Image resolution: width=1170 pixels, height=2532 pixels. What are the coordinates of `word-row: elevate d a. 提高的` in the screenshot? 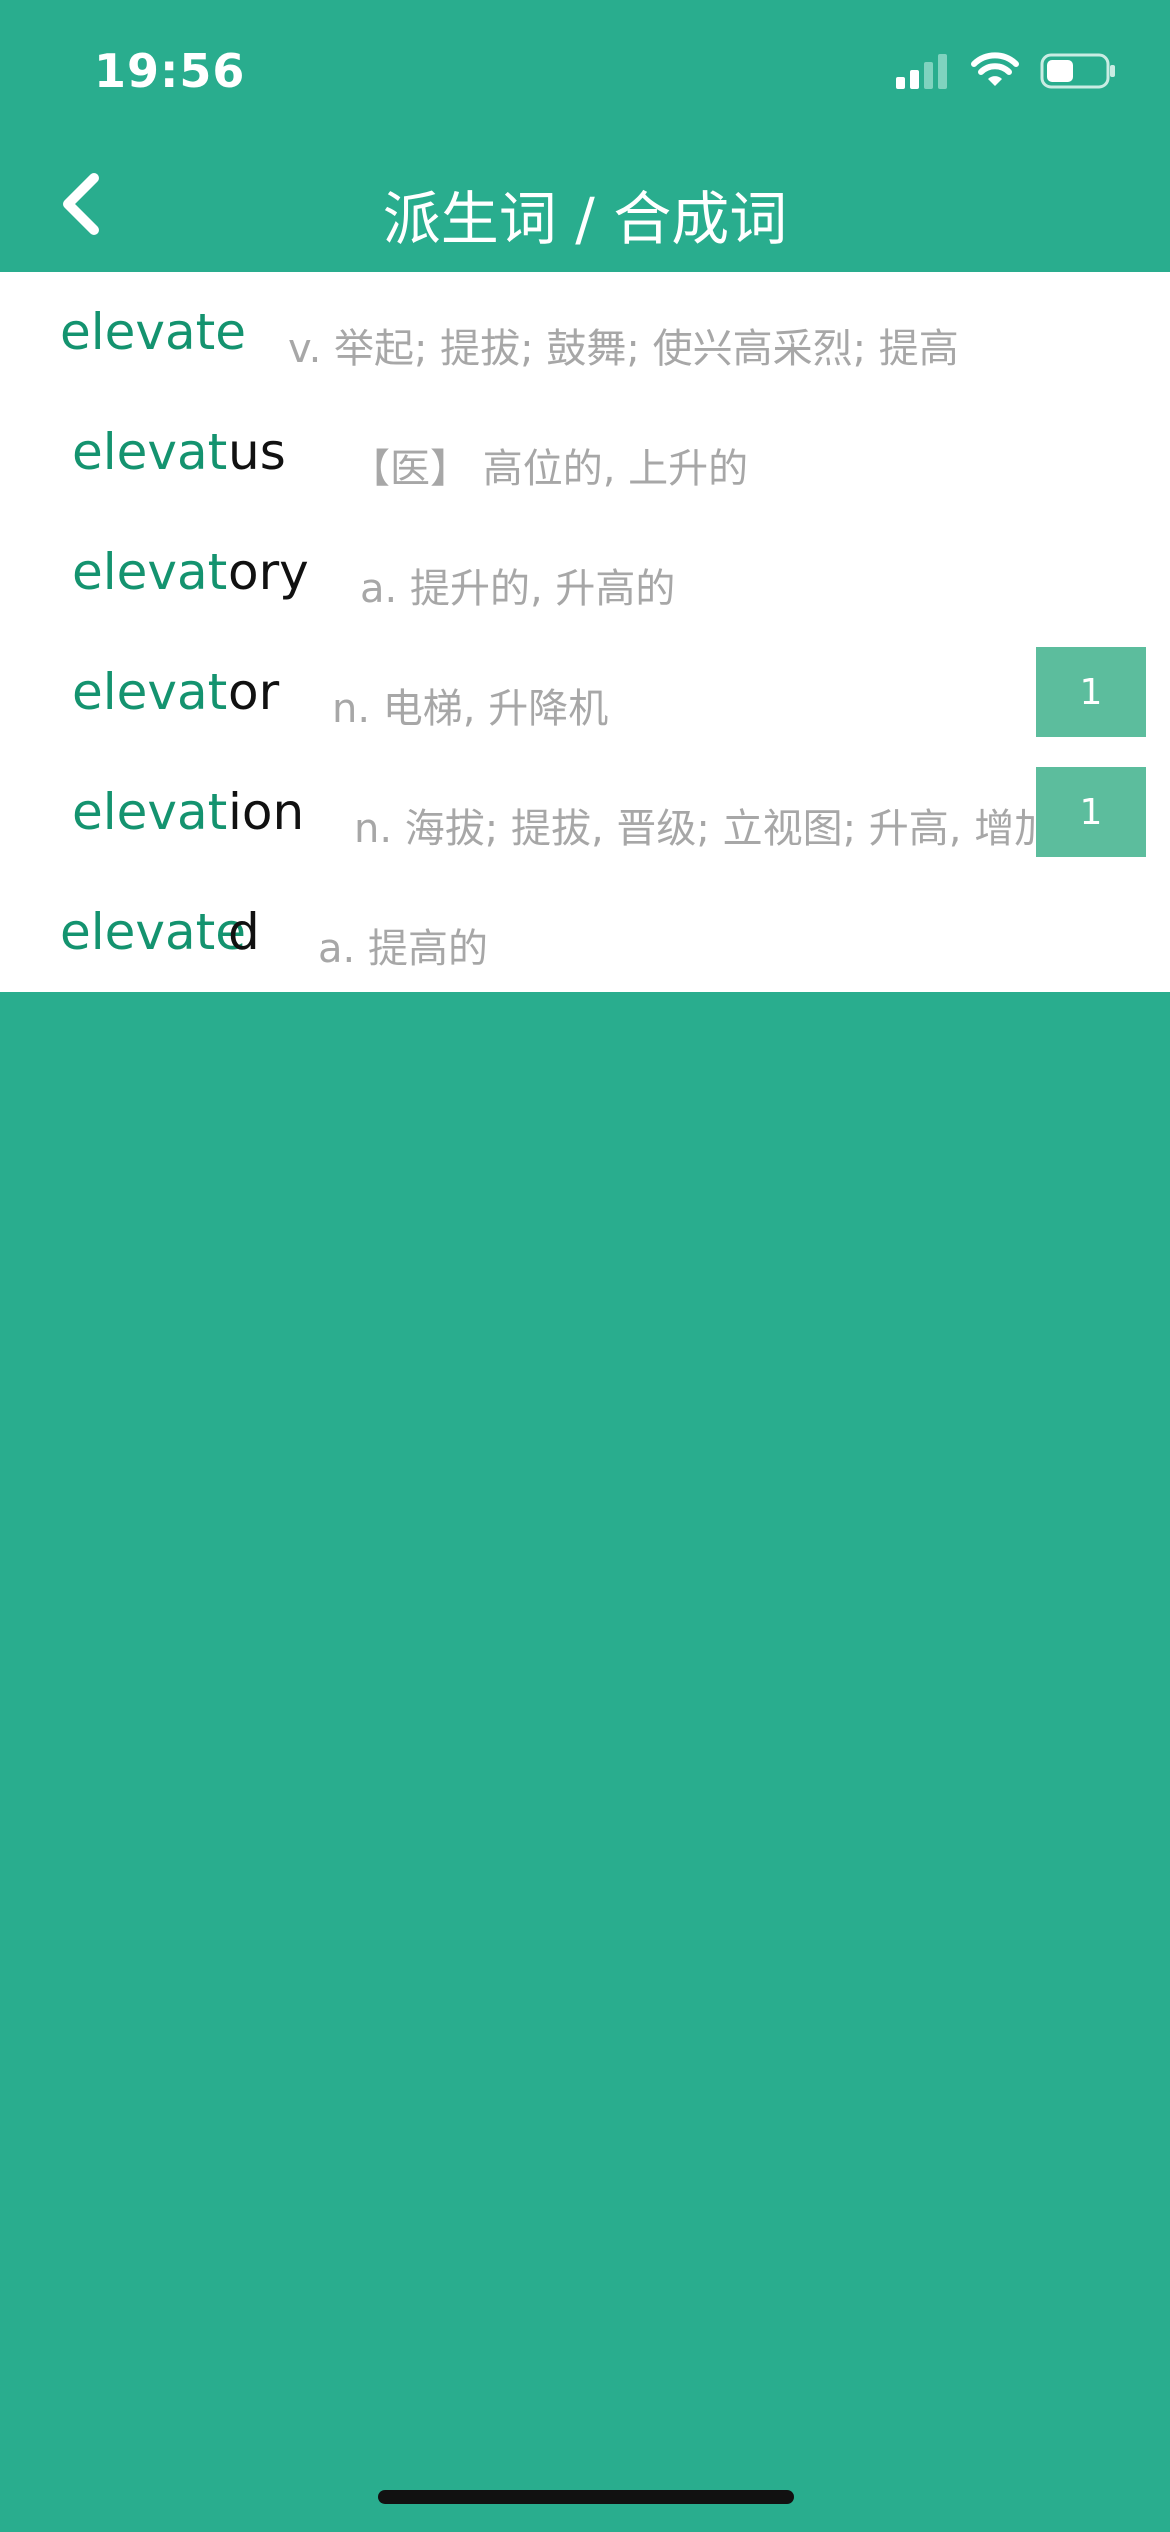 It's located at (585, 932).